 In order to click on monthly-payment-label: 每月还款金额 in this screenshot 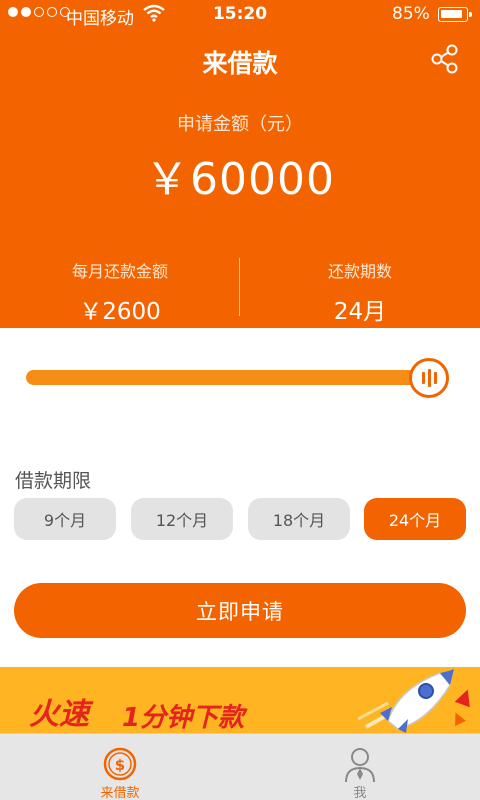, I will do `click(119, 271)`.